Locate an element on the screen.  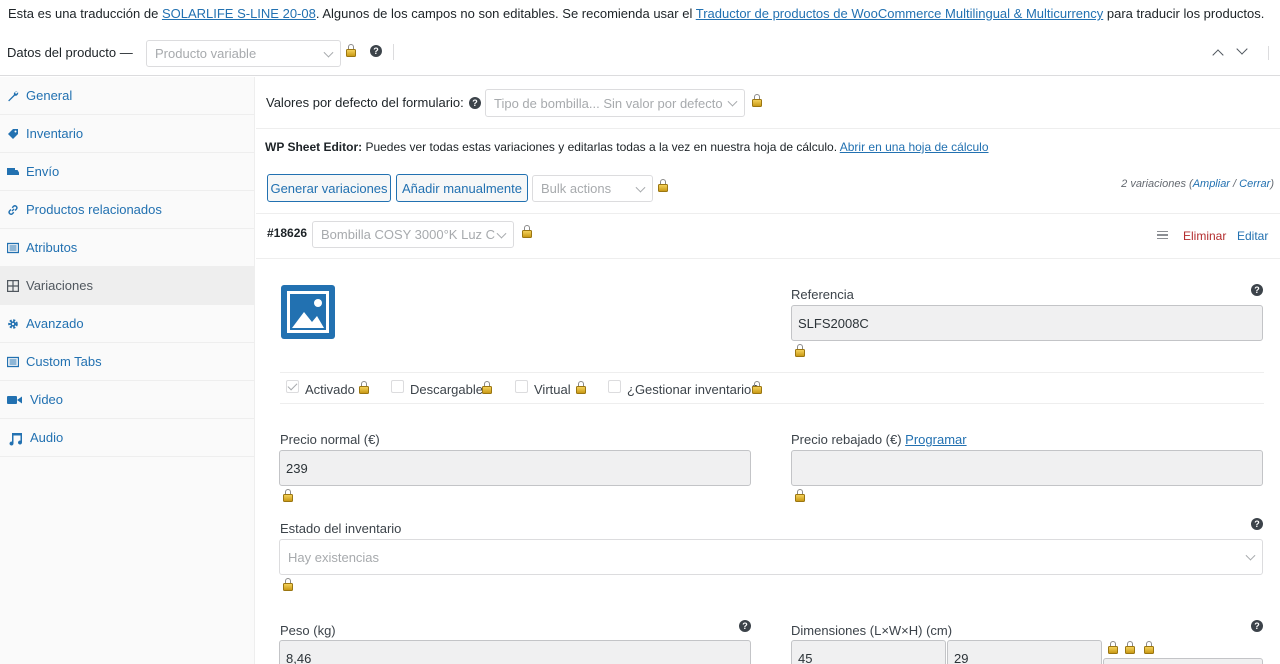
music-icon is located at coordinates (15, 438).